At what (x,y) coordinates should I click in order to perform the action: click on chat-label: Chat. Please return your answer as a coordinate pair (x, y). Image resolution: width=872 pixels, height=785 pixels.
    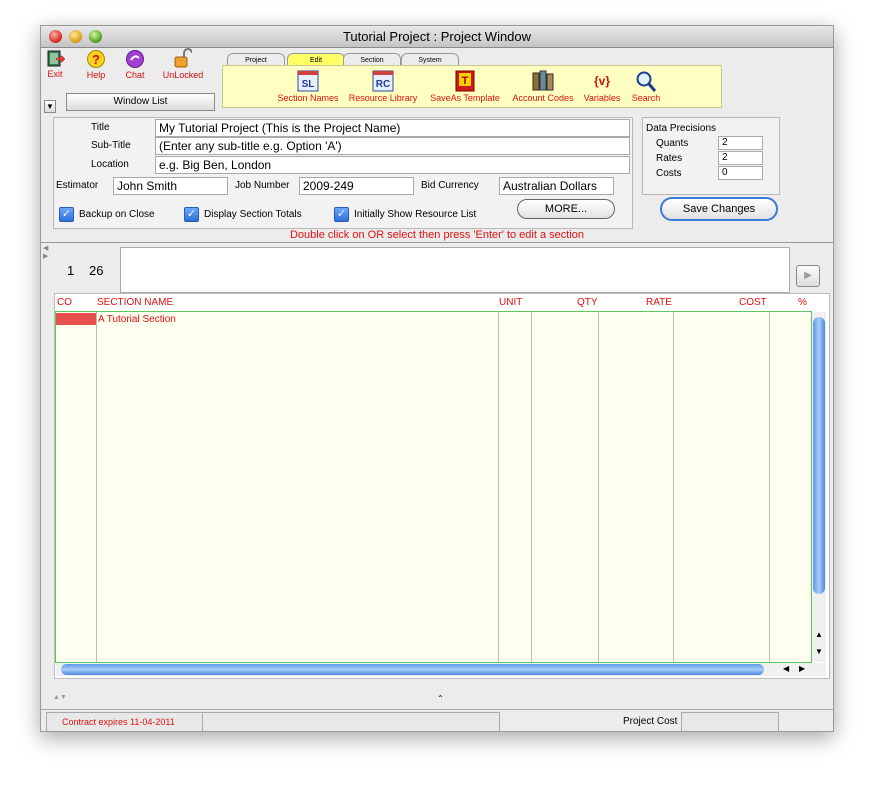
    Looking at the image, I should click on (135, 75).